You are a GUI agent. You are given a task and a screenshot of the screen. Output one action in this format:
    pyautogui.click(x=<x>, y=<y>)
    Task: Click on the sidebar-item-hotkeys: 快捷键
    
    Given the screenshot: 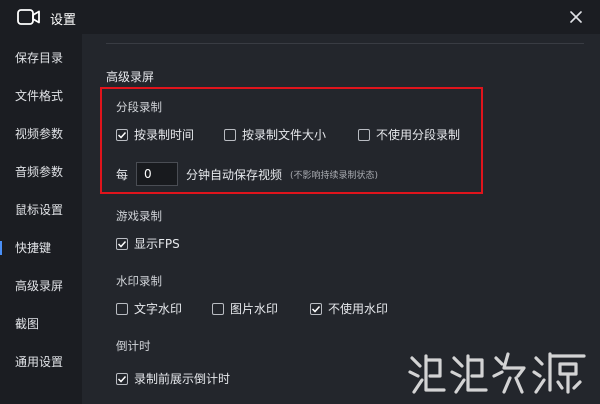 What is the action you would take?
    pyautogui.click(x=41, y=248)
    